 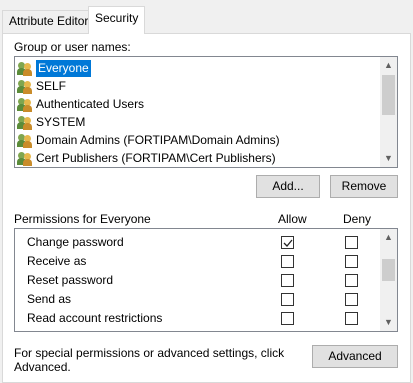 What do you see at coordinates (357, 219) in the screenshot?
I see `deny-header: Deny` at bounding box center [357, 219].